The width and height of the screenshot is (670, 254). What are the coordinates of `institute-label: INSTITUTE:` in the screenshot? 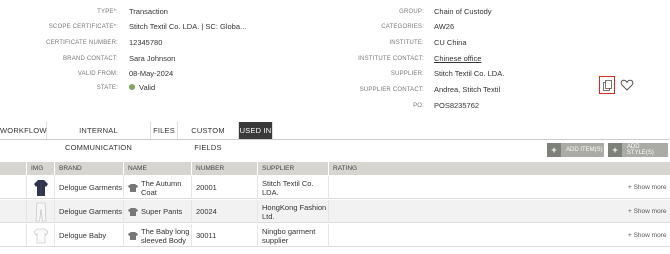 It's located at (406, 43).